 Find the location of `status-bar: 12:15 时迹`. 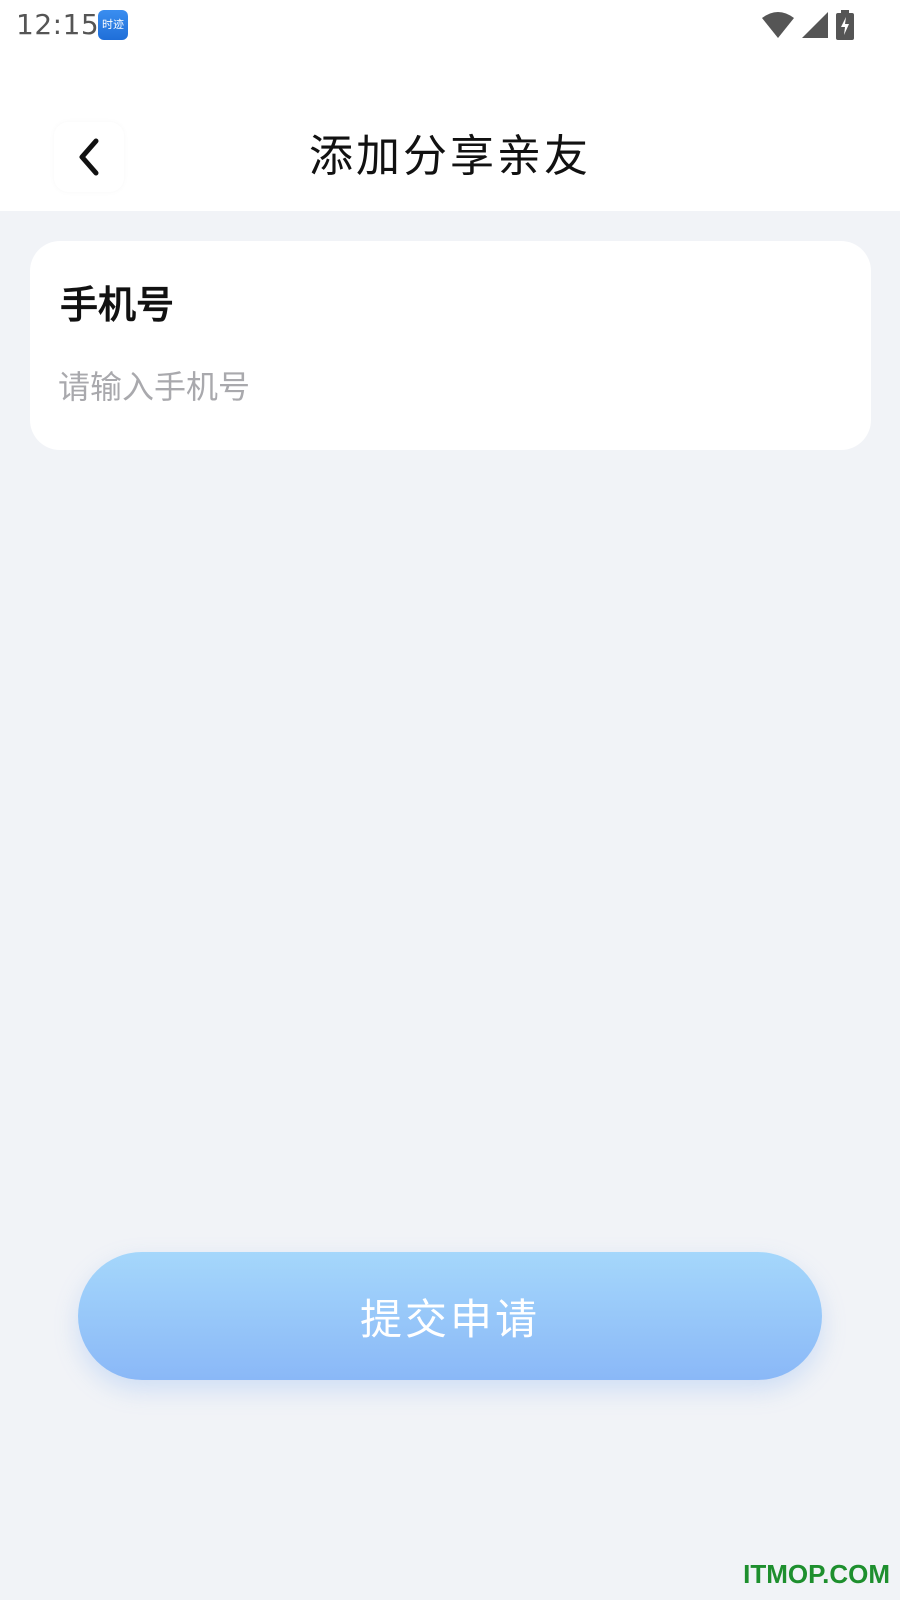

status-bar: 12:15 时迹 is located at coordinates (450, 25).